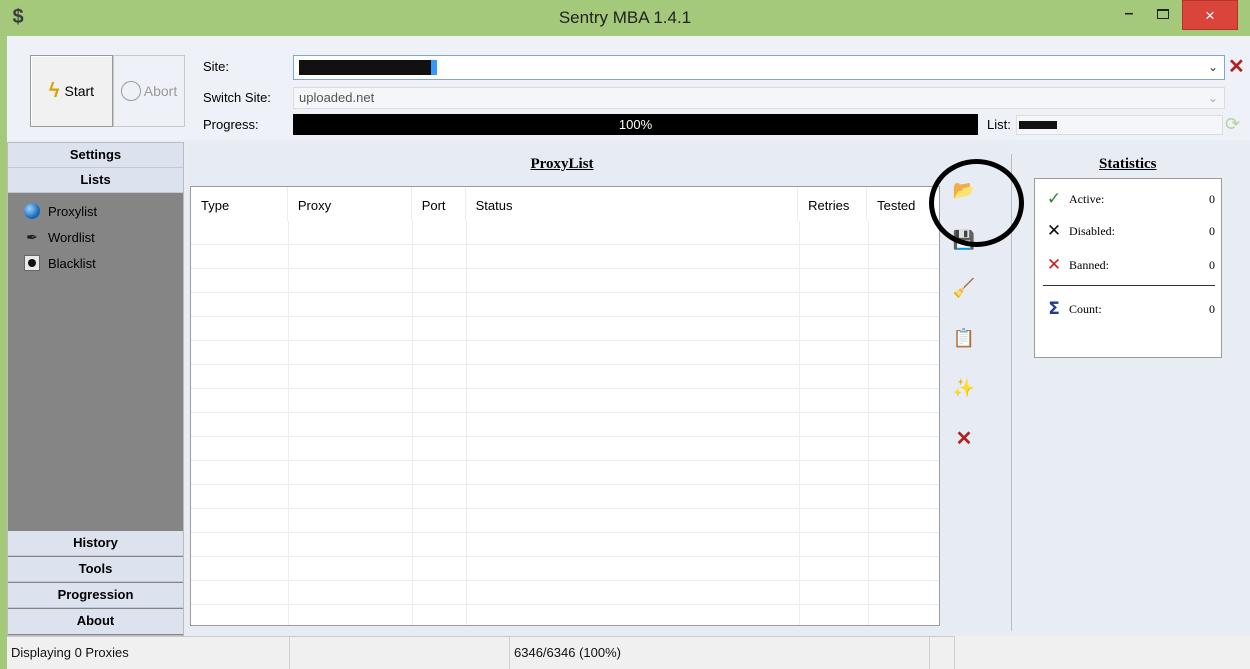 Image resolution: width=1250 pixels, height=669 pixels. I want to click on statistics-title: Statistics, so click(1128, 164).